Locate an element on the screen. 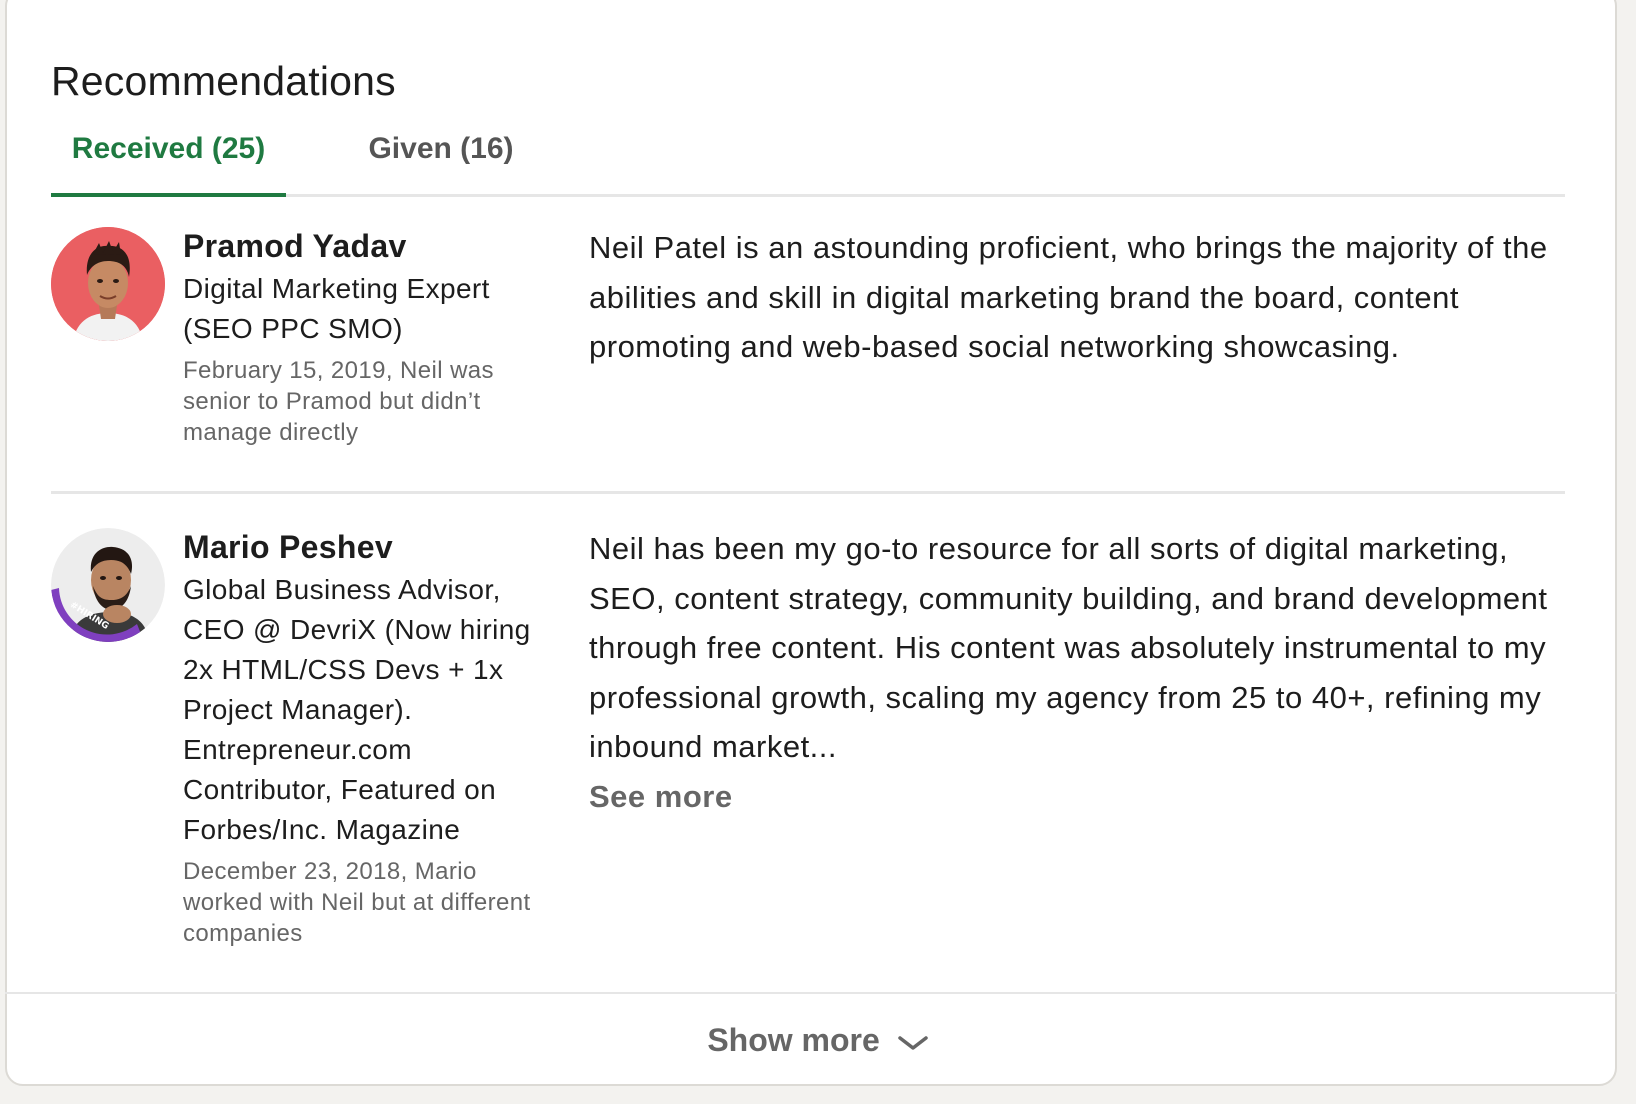 The width and height of the screenshot is (1636, 1104). see-more-link: See more is located at coordinates (1069, 796).